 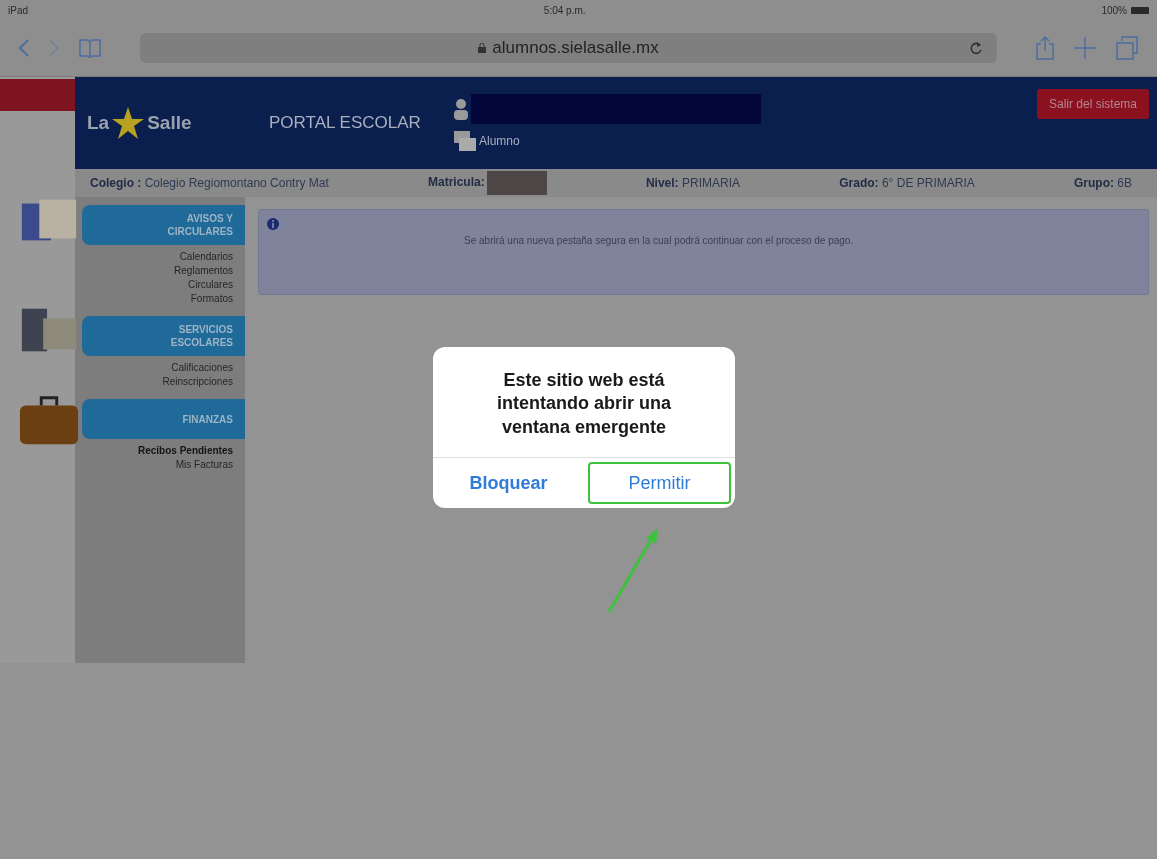 I want to click on section-header: SERVICIOS ESCOLARES, so click(x=163, y=336).